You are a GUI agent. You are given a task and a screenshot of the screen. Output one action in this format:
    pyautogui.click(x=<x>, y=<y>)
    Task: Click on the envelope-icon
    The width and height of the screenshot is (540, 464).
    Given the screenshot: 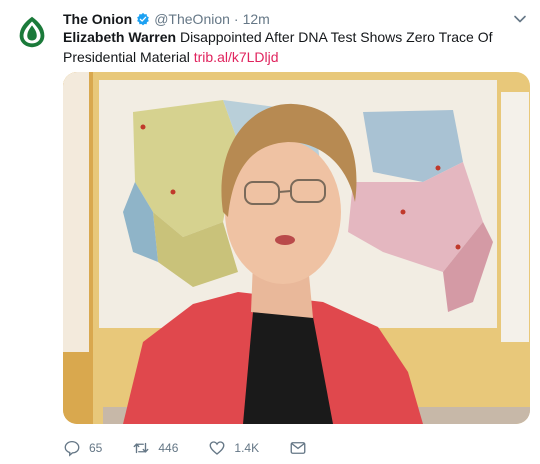 What is the action you would take?
    pyautogui.click(x=298, y=448)
    